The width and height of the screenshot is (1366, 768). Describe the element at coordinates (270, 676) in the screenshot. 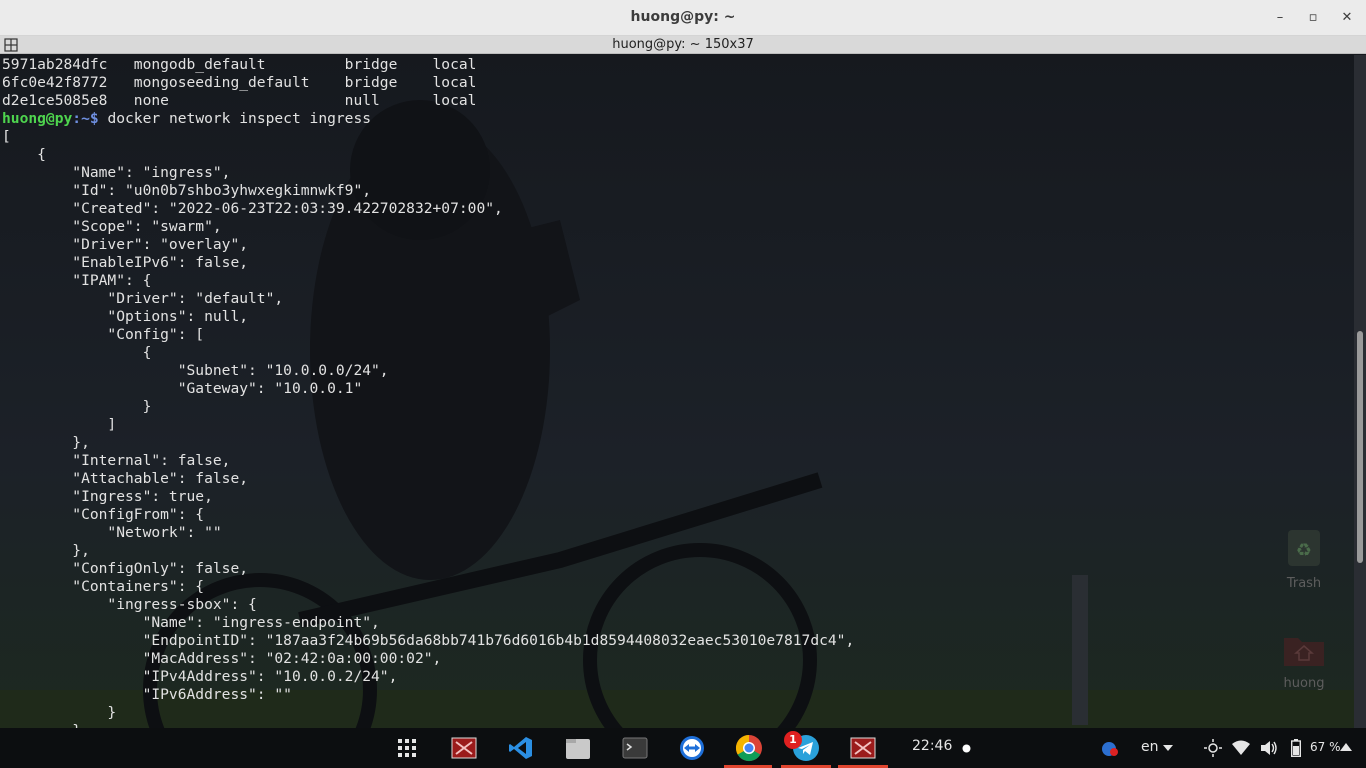

I see `terminal-line: "IPv4Address": "10.0.0.2/24",` at that location.